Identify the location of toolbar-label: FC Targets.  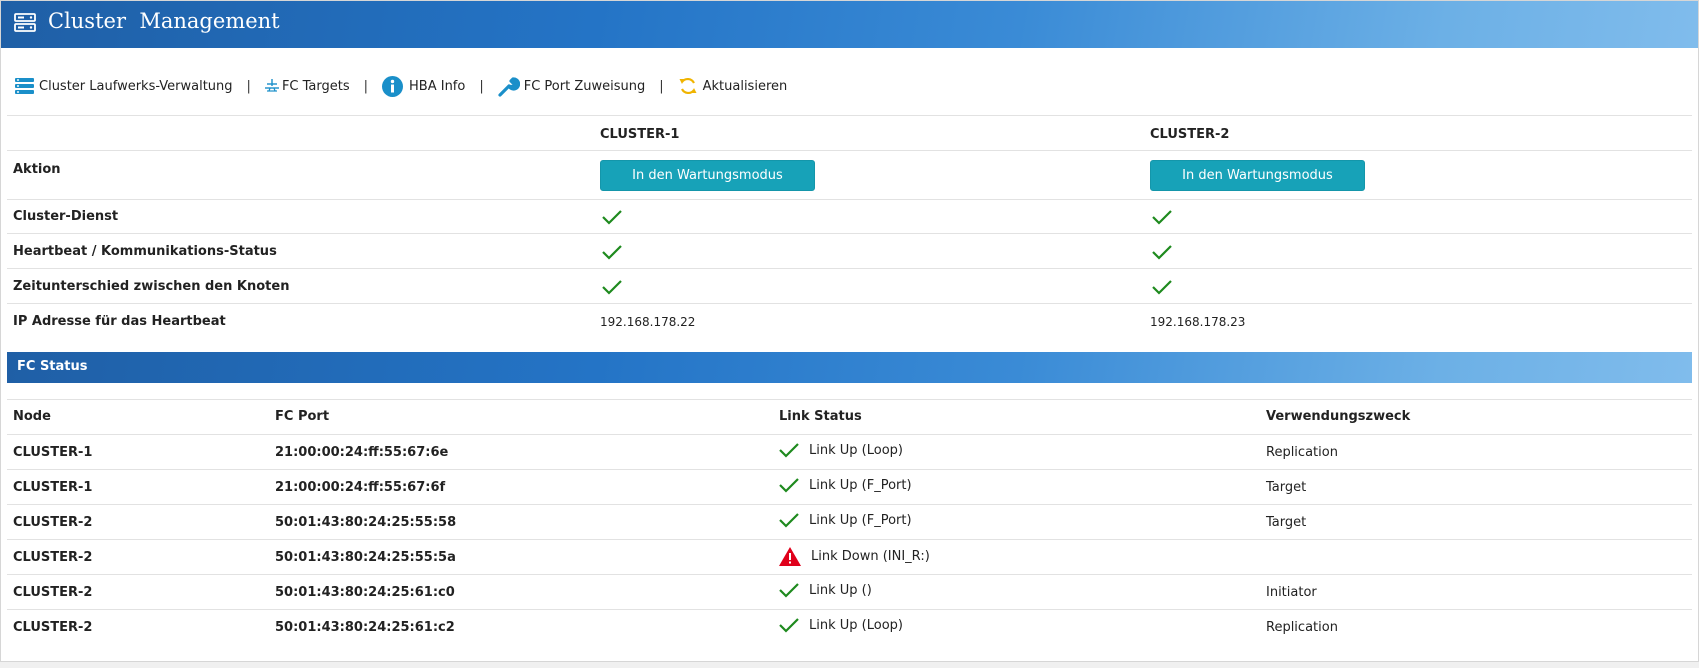
(315, 86).